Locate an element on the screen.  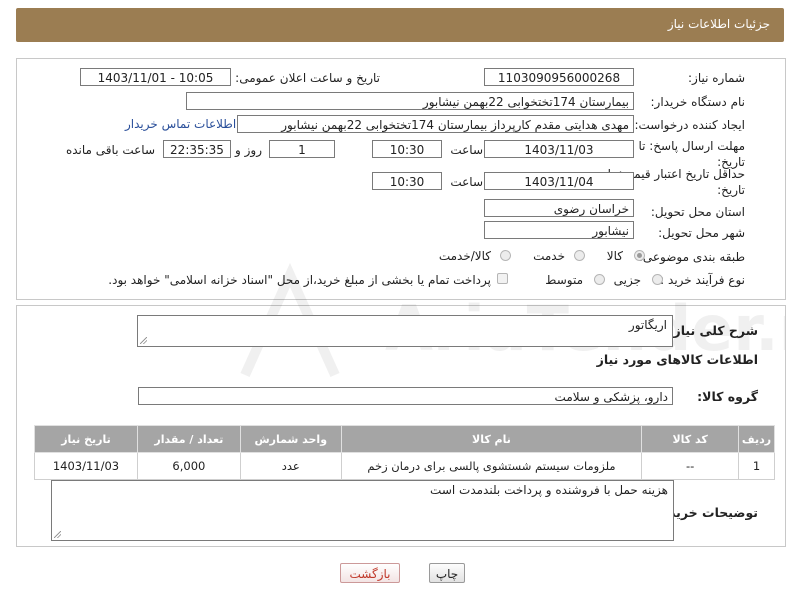
need-number-label: شماره نیاز: is located at coordinates (716, 78).